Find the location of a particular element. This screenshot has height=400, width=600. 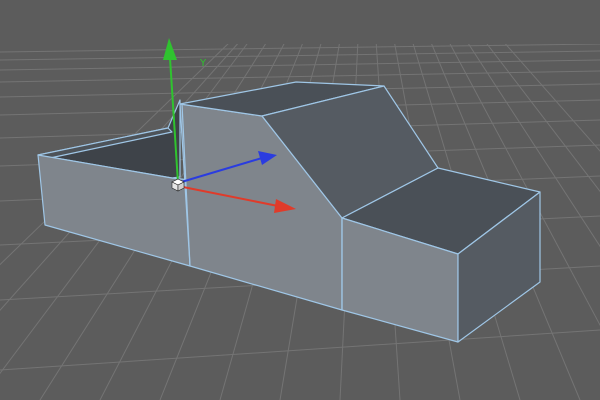

y-axis-label: Y is located at coordinates (203, 63).